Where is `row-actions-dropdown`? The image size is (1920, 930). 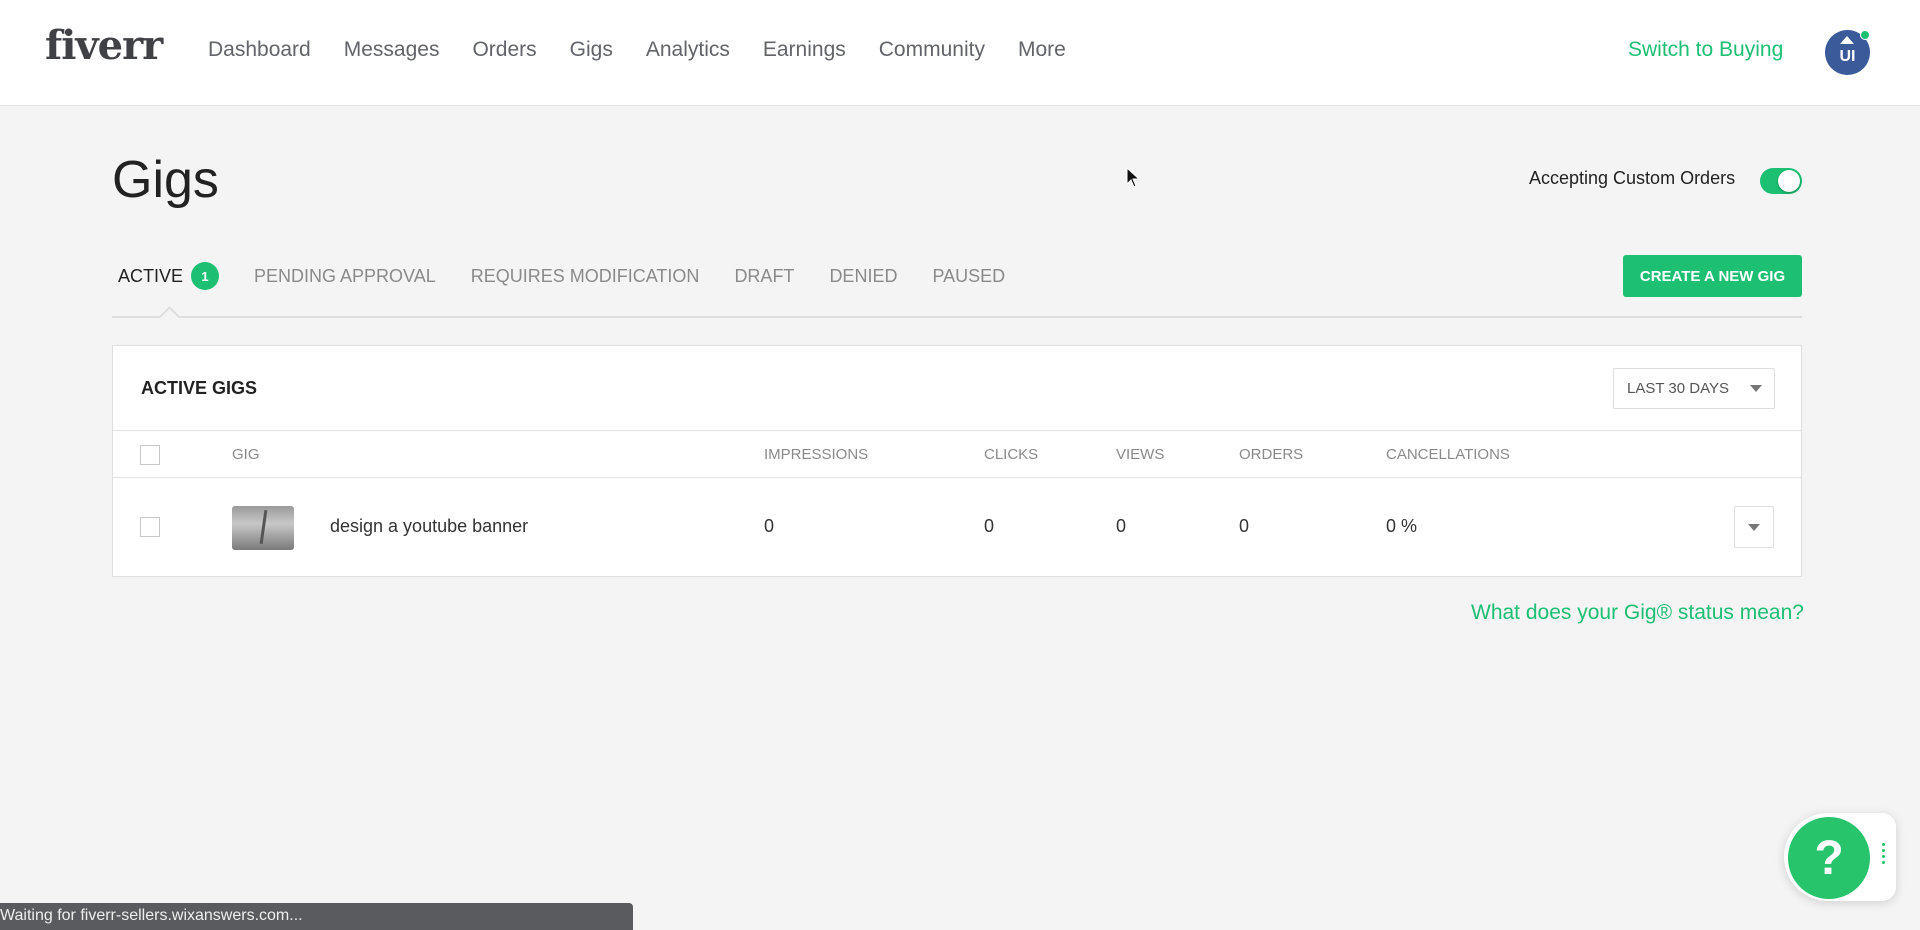
row-actions-dropdown is located at coordinates (1754, 527).